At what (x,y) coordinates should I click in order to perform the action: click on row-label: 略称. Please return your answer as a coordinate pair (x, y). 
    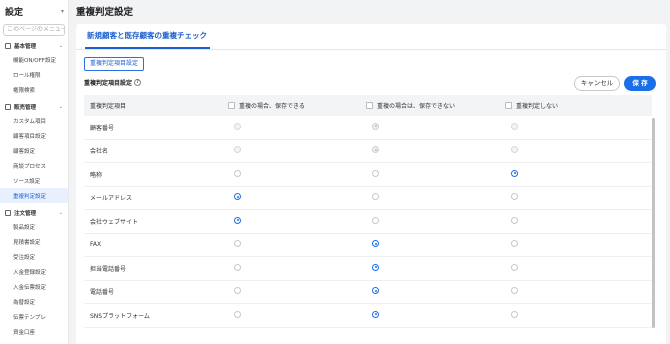
    Looking at the image, I should click on (96, 175).